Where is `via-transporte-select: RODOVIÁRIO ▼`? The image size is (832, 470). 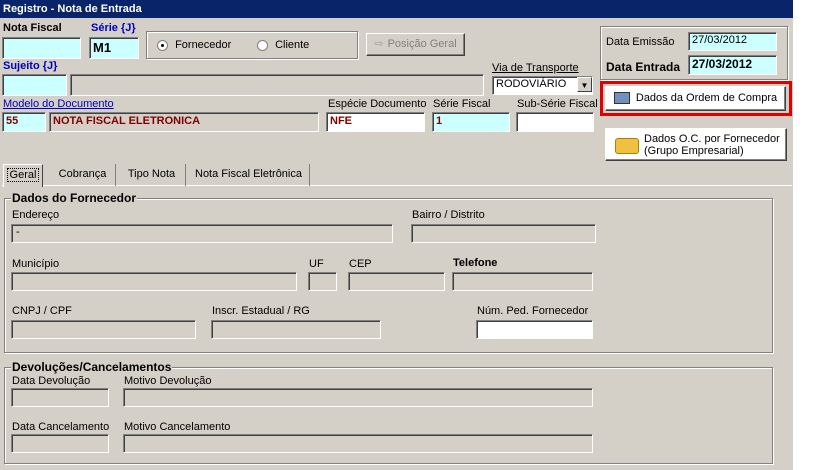
via-transporte-select: RODOVIÁRIO ▼ is located at coordinates (542, 85).